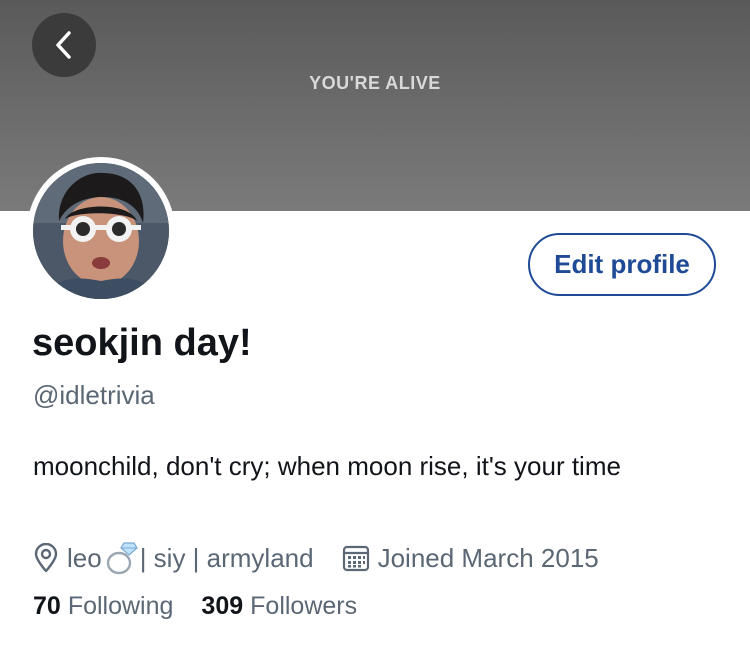 This screenshot has width=750, height=647. Describe the element at coordinates (120, 606) in the screenshot. I see `following-label: Following` at that location.